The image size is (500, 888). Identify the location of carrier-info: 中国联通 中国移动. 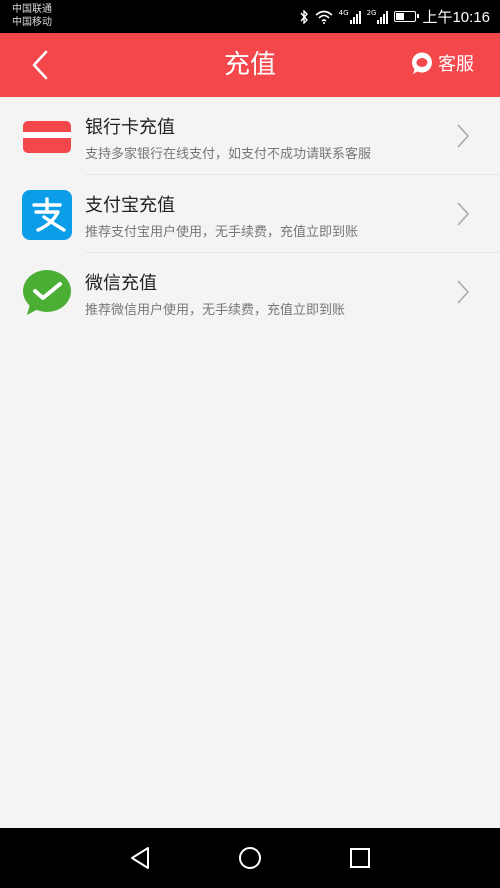
(32, 16).